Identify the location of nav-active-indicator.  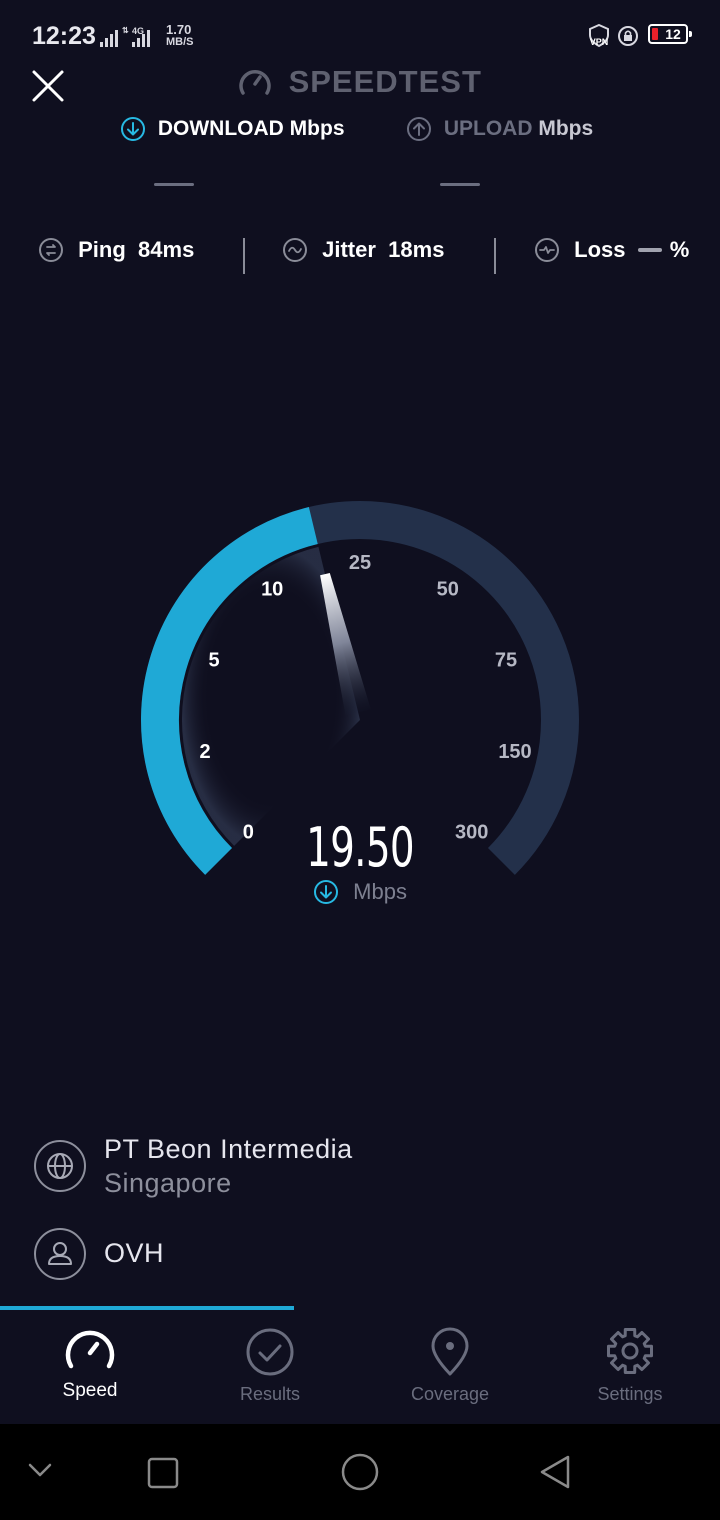
(147, 1308).